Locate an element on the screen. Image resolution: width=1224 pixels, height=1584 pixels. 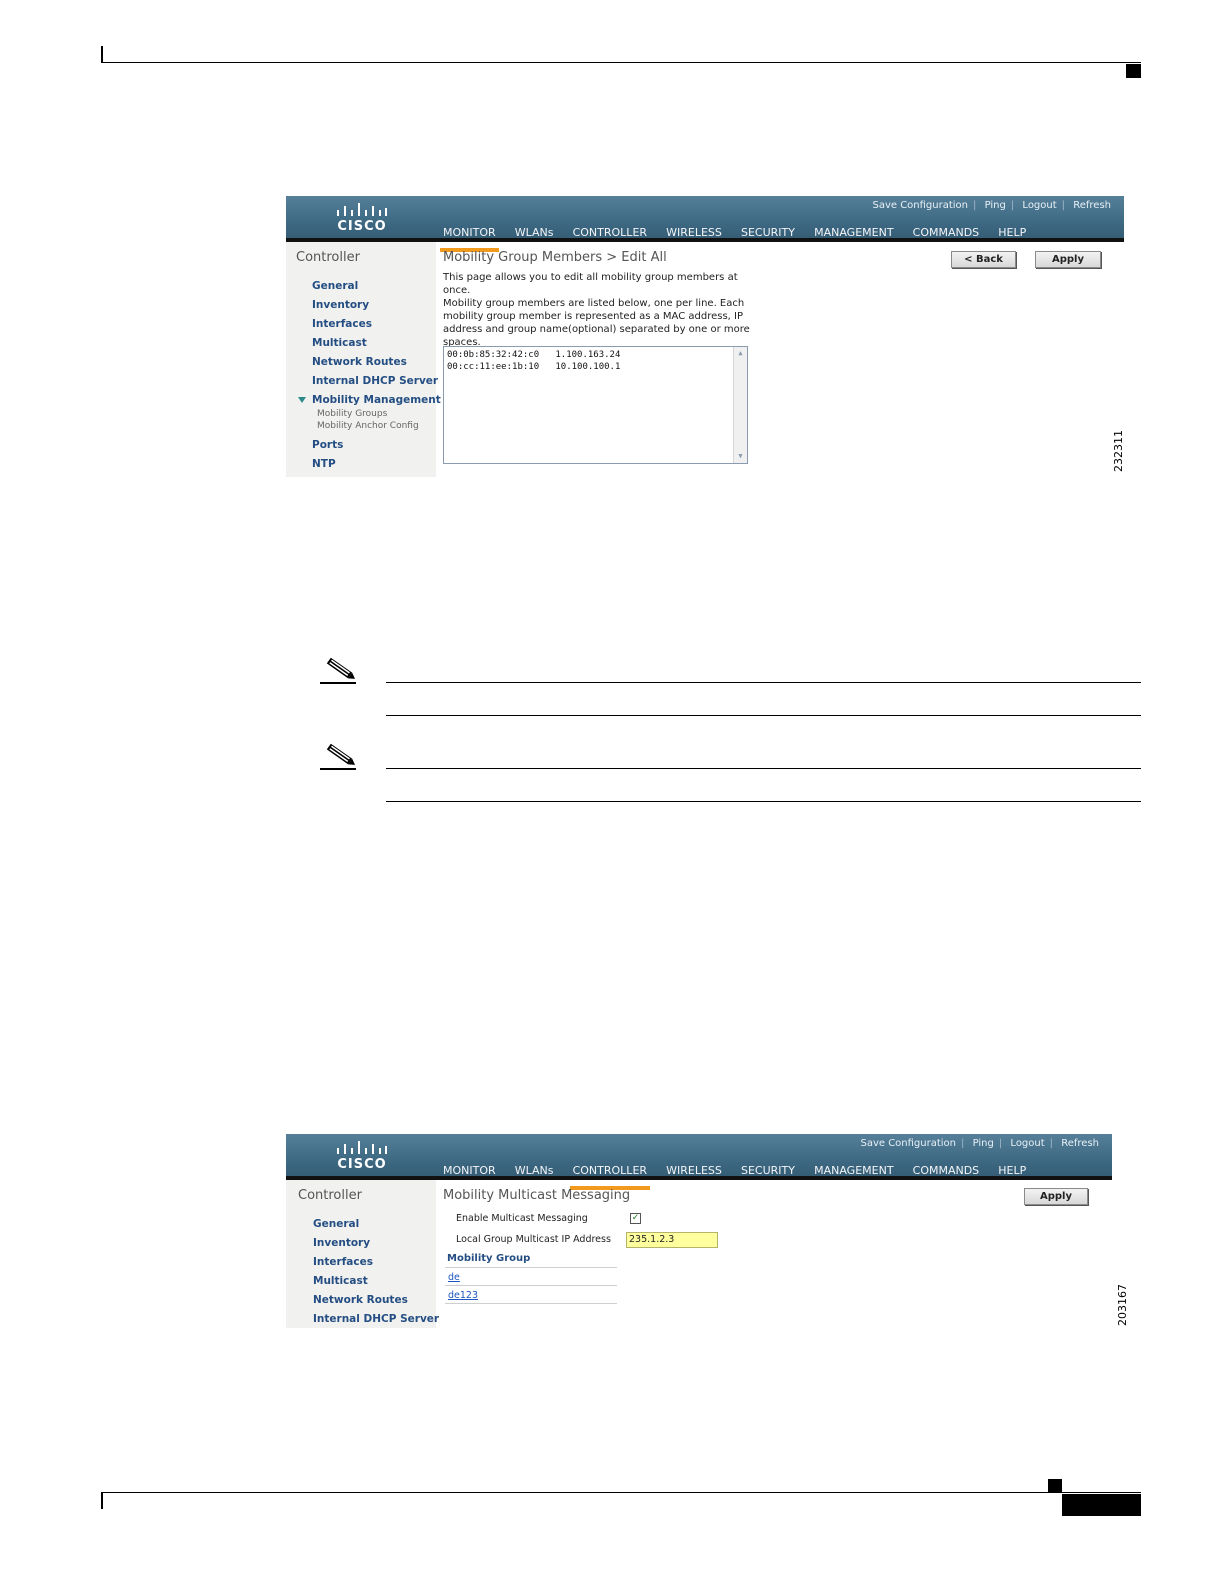
page-title: Mobility Multicast Messaging is located at coordinates (537, 1195).